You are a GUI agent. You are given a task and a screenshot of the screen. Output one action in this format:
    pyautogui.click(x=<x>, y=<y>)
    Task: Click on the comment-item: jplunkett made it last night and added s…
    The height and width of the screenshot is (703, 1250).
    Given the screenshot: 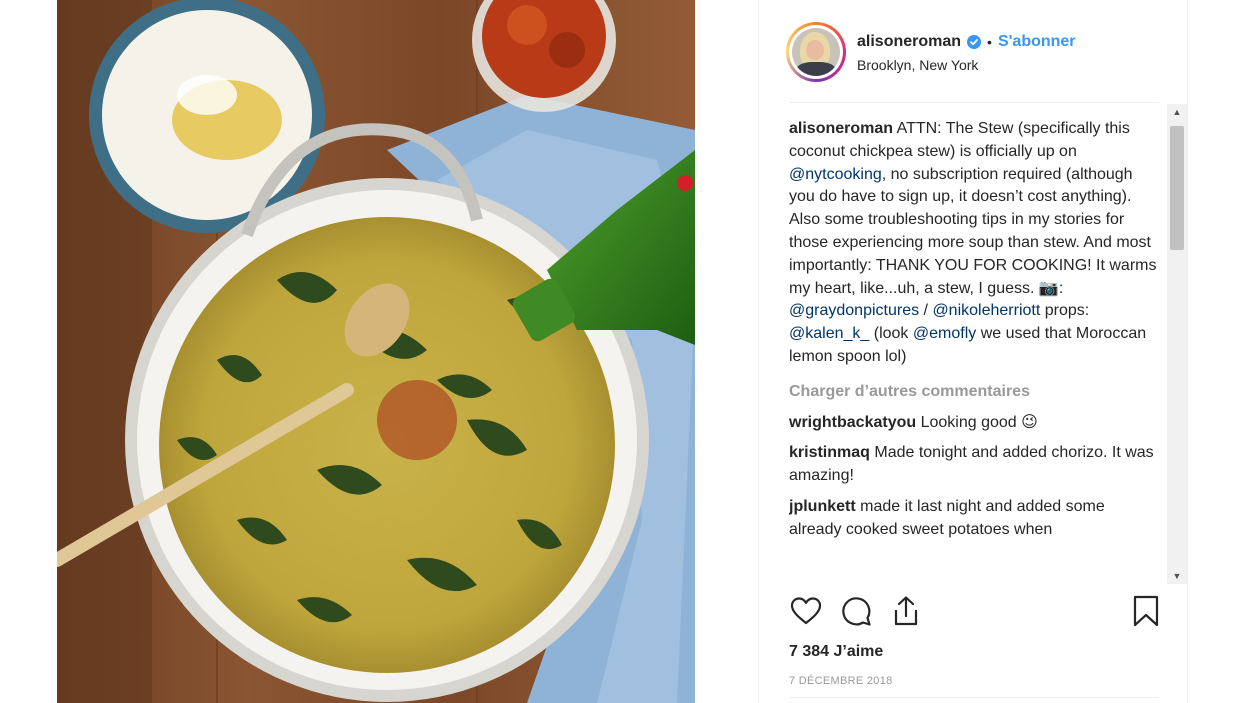 What is the action you would take?
    pyautogui.click(x=974, y=519)
    